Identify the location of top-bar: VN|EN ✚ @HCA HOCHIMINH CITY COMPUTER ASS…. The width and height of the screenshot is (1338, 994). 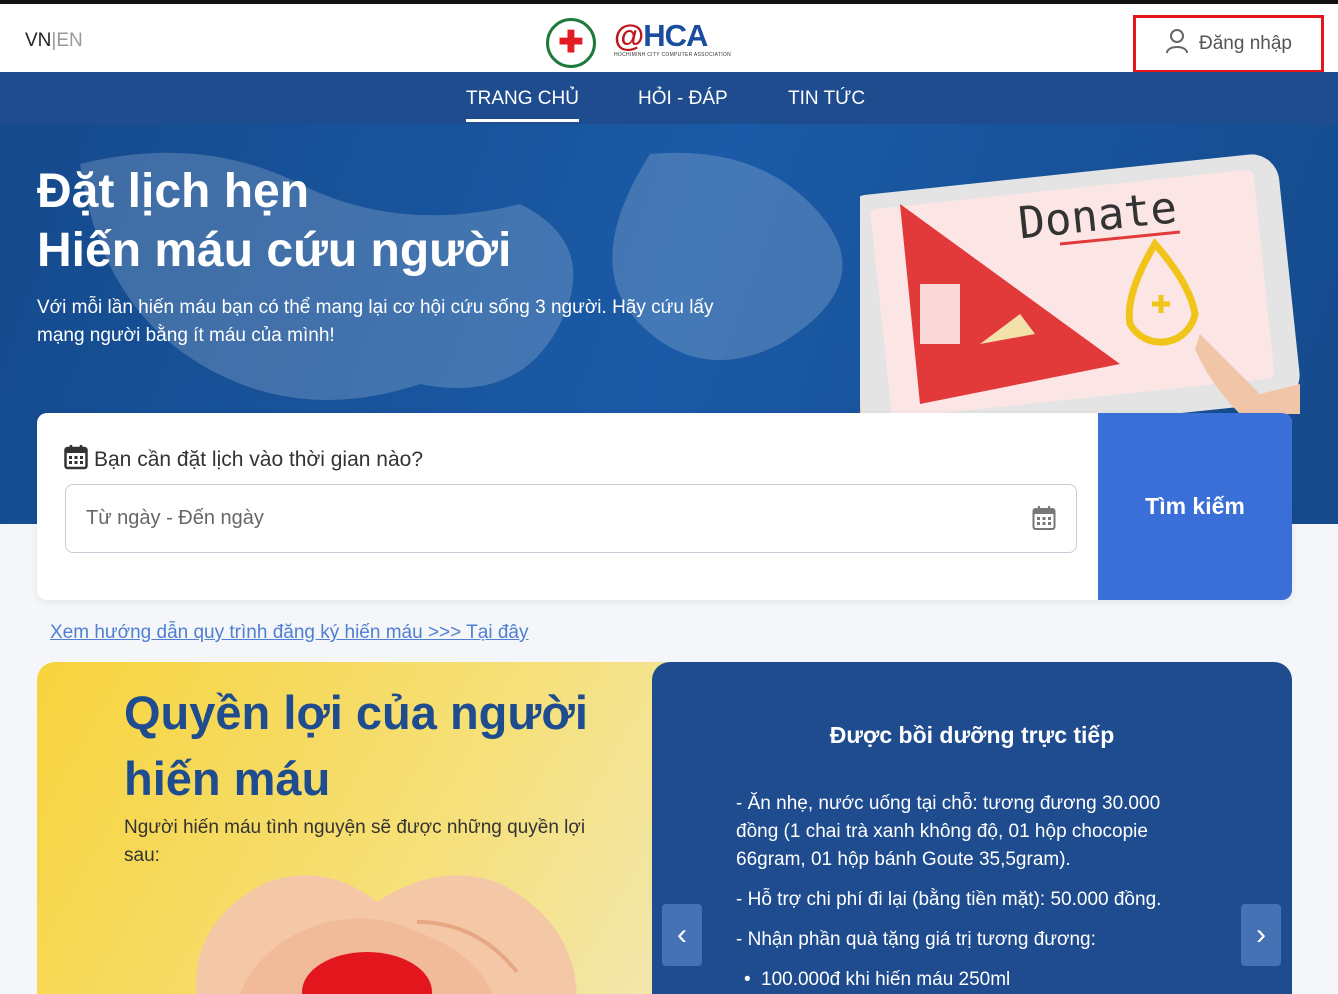
(669, 36).